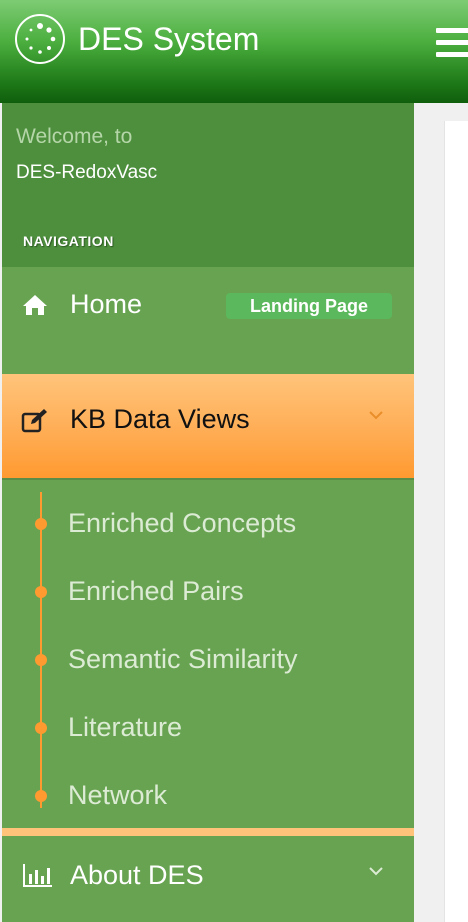 This screenshot has width=468, height=922. Describe the element at coordinates (309, 306) in the screenshot. I see `landing-page-badge: Landing Page` at that location.